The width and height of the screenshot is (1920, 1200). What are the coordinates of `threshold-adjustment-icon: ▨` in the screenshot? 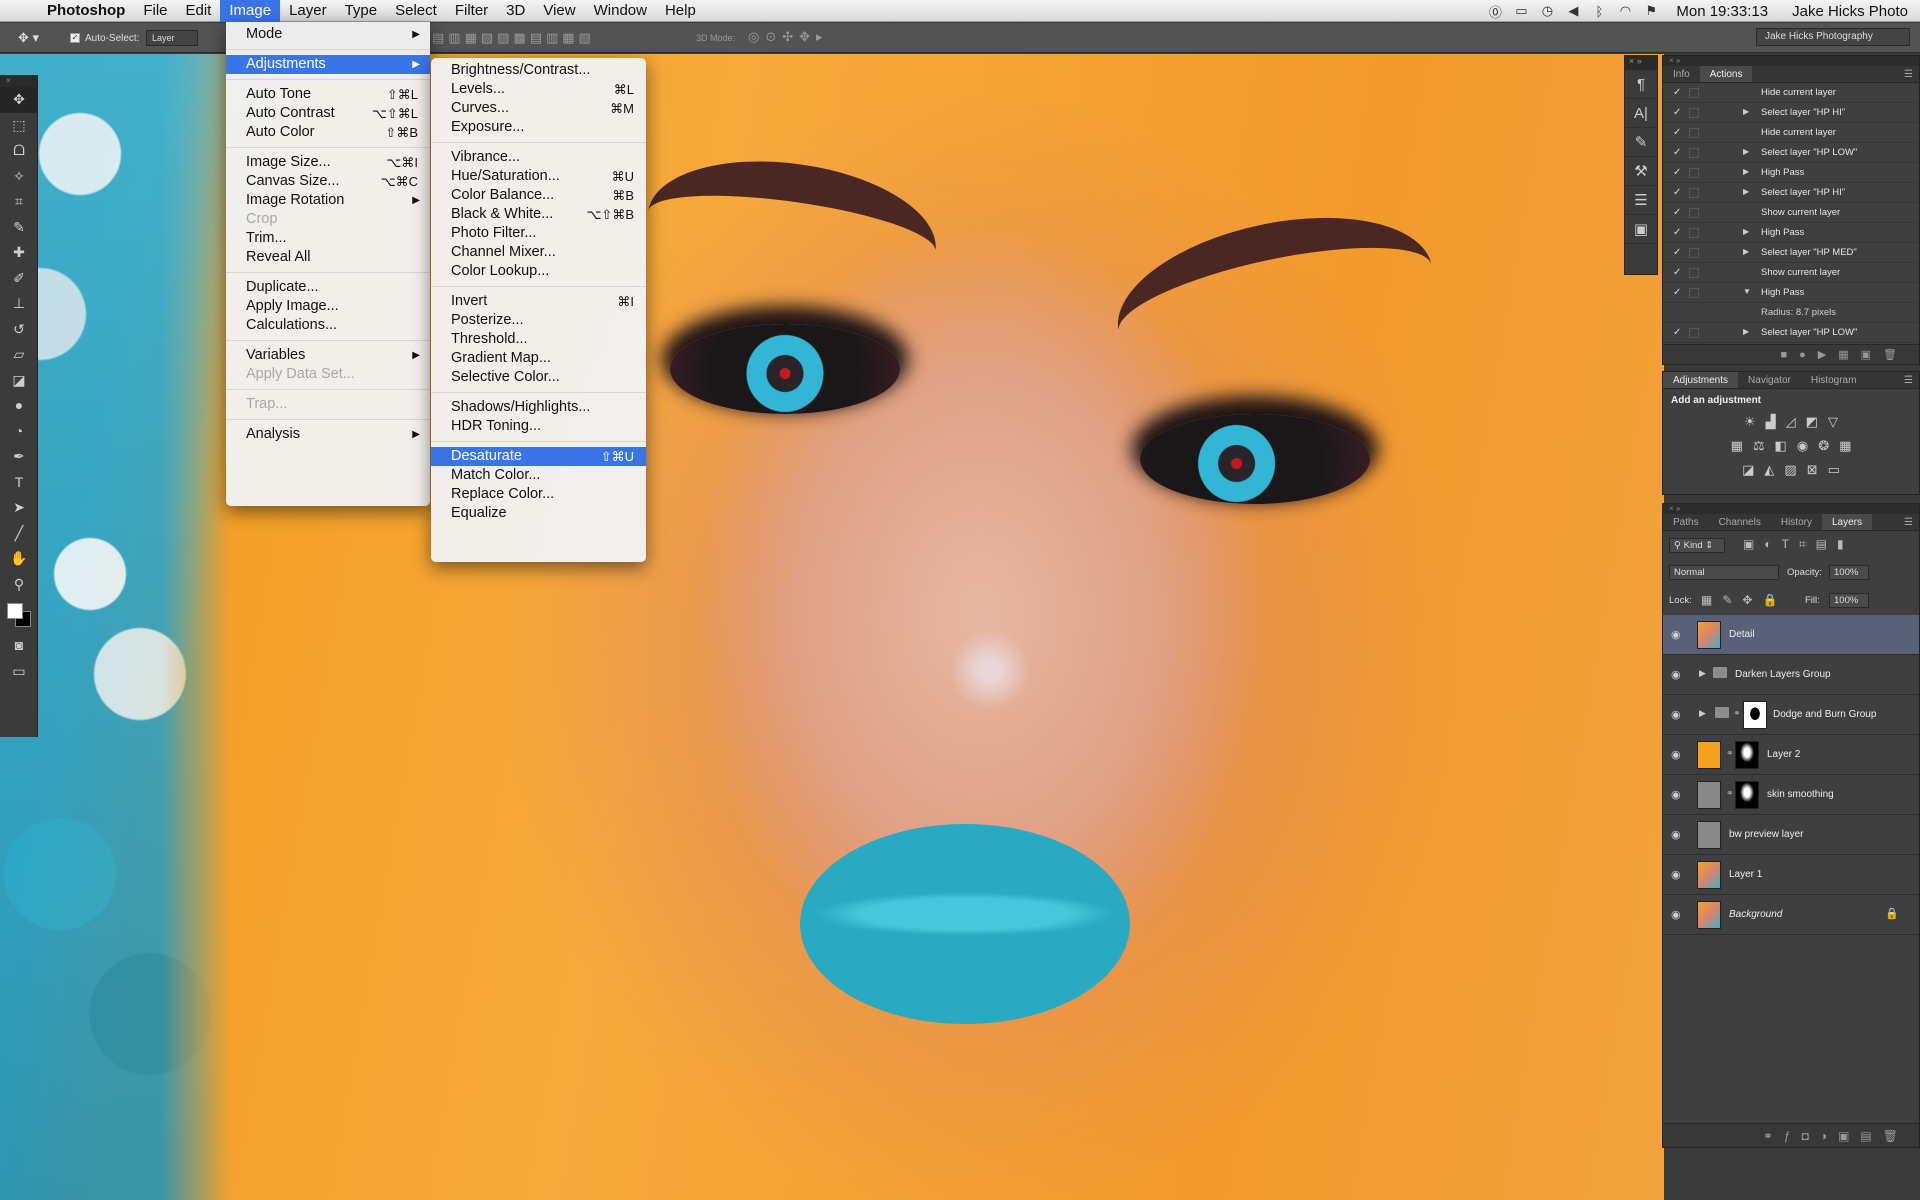 It's located at (1790, 470).